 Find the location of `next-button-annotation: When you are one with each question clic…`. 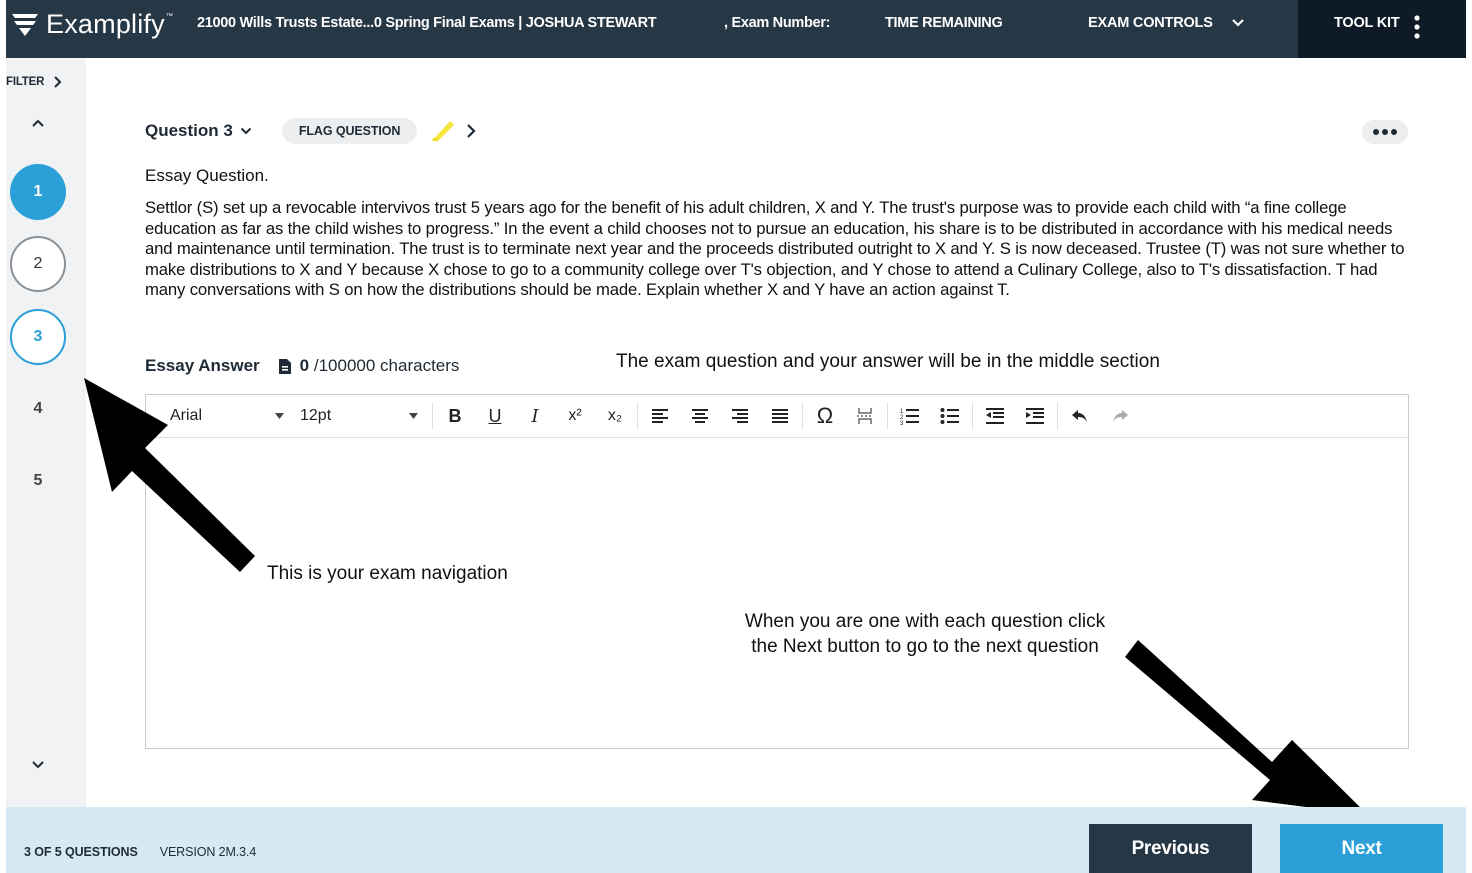

next-button-annotation: When you are one with each question clic… is located at coordinates (925, 634).